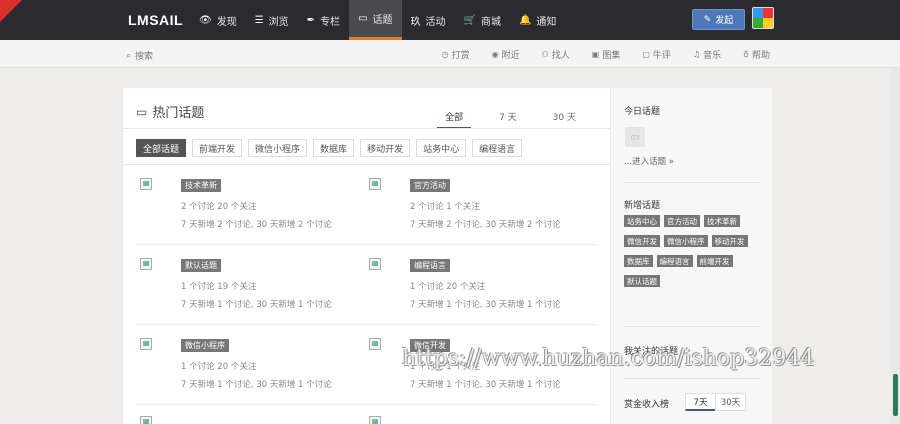 The width and height of the screenshot is (900, 424). What do you see at coordinates (311, 20) in the screenshot?
I see `pen-icon: ✒` at bounding box center [311, 20].